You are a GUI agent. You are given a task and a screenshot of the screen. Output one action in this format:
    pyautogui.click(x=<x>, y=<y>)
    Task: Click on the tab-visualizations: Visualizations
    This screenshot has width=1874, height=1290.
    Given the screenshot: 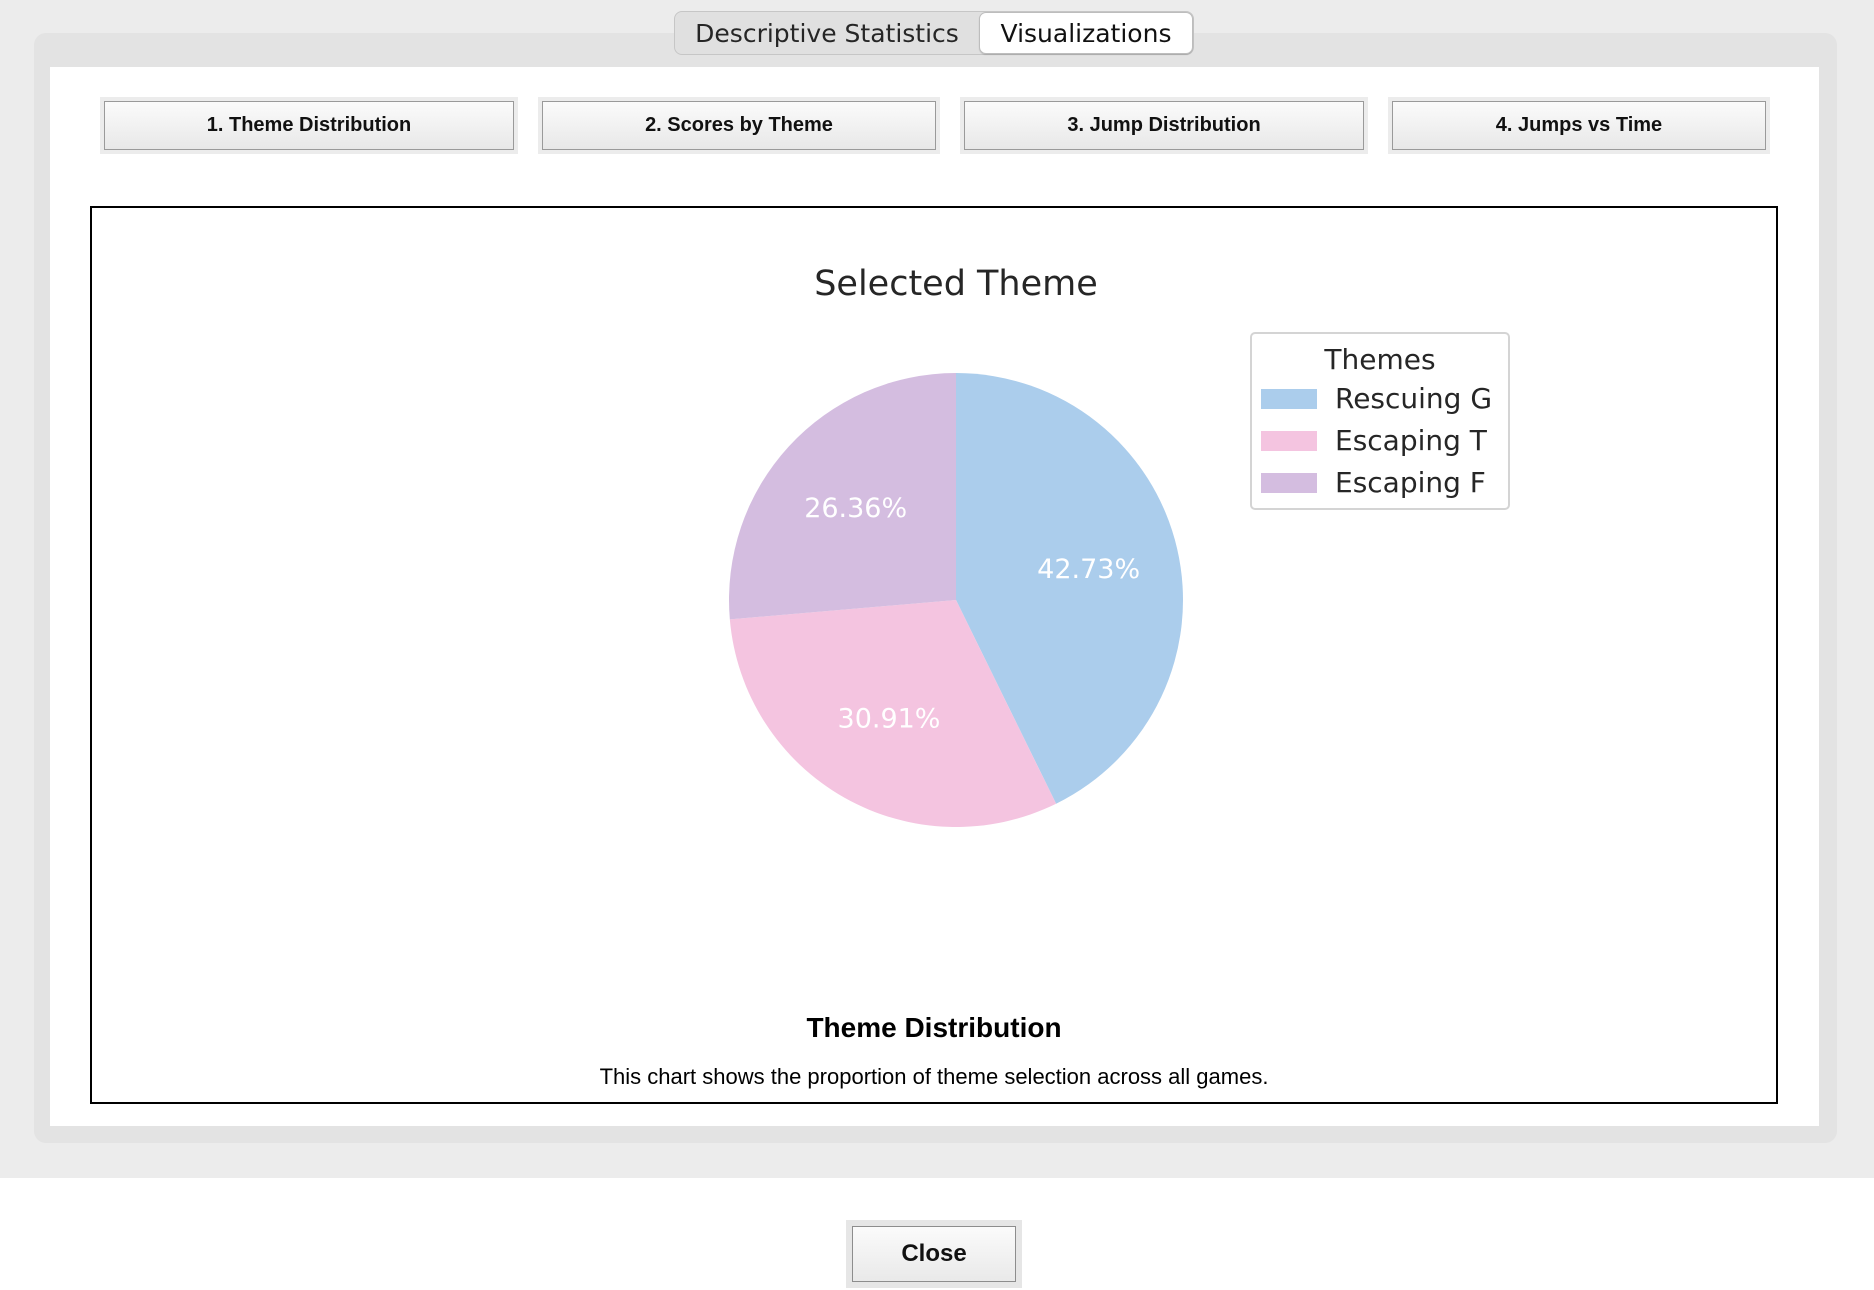 What is the action you would take?
    pyautogui.click(x=1086, y=33)
    